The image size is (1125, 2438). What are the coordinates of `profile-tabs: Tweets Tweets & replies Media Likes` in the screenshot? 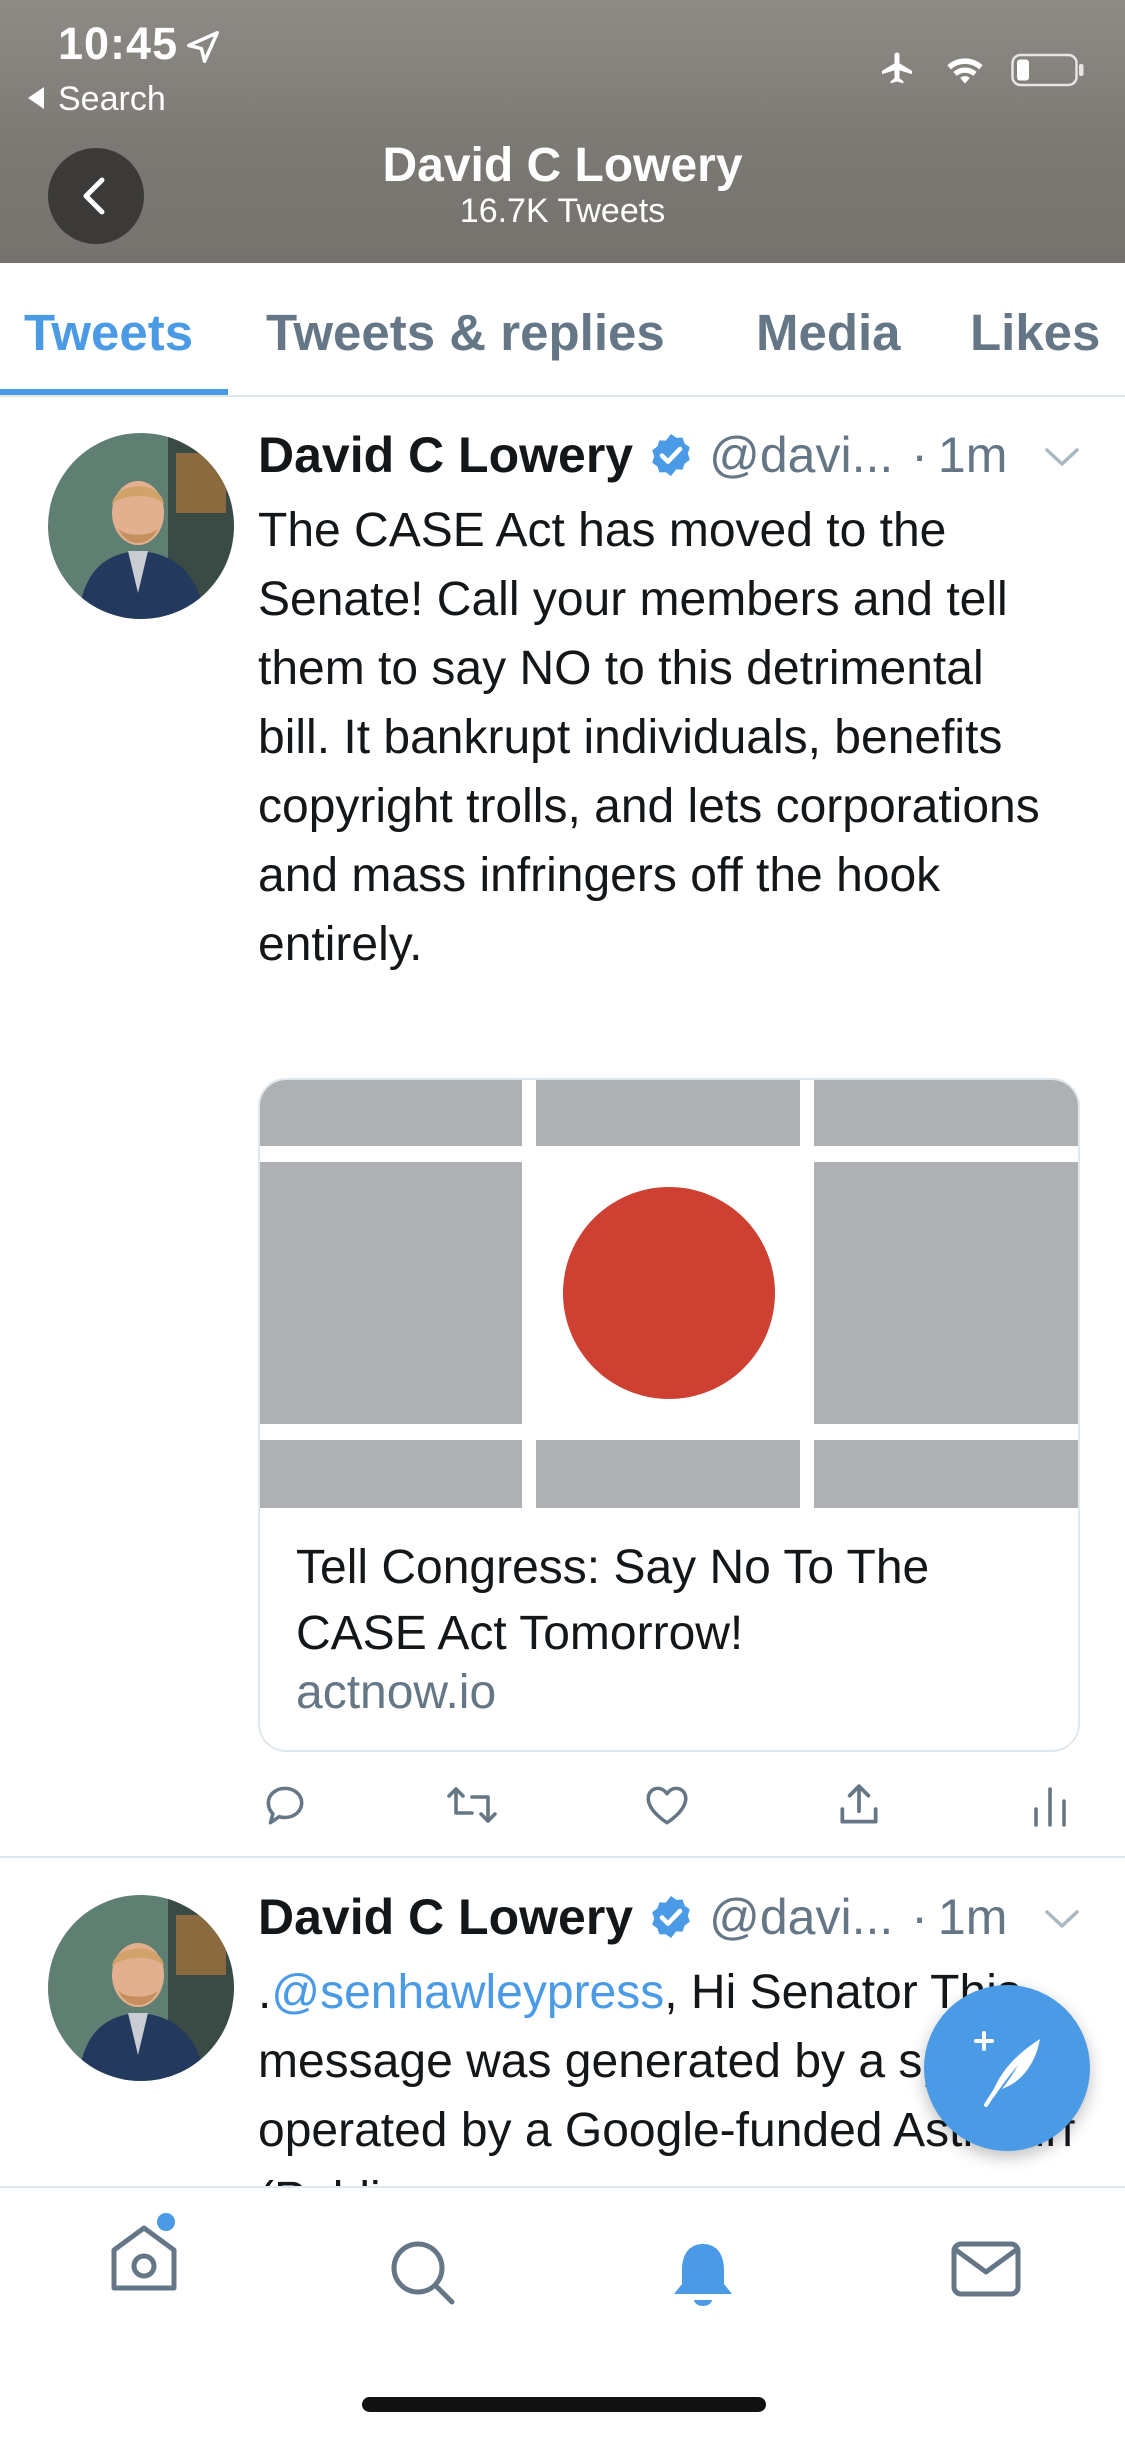 It's located at (562, 330).